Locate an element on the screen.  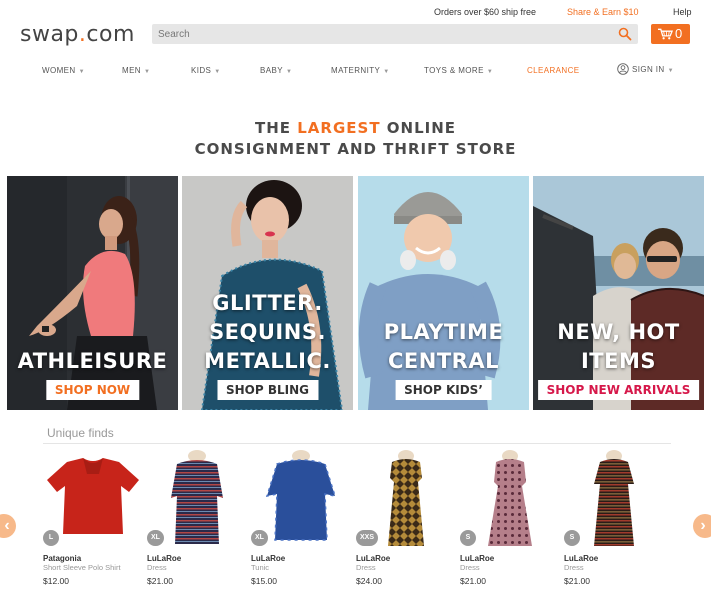
chevron-right-icon: › is located at coordinates (703, 525).